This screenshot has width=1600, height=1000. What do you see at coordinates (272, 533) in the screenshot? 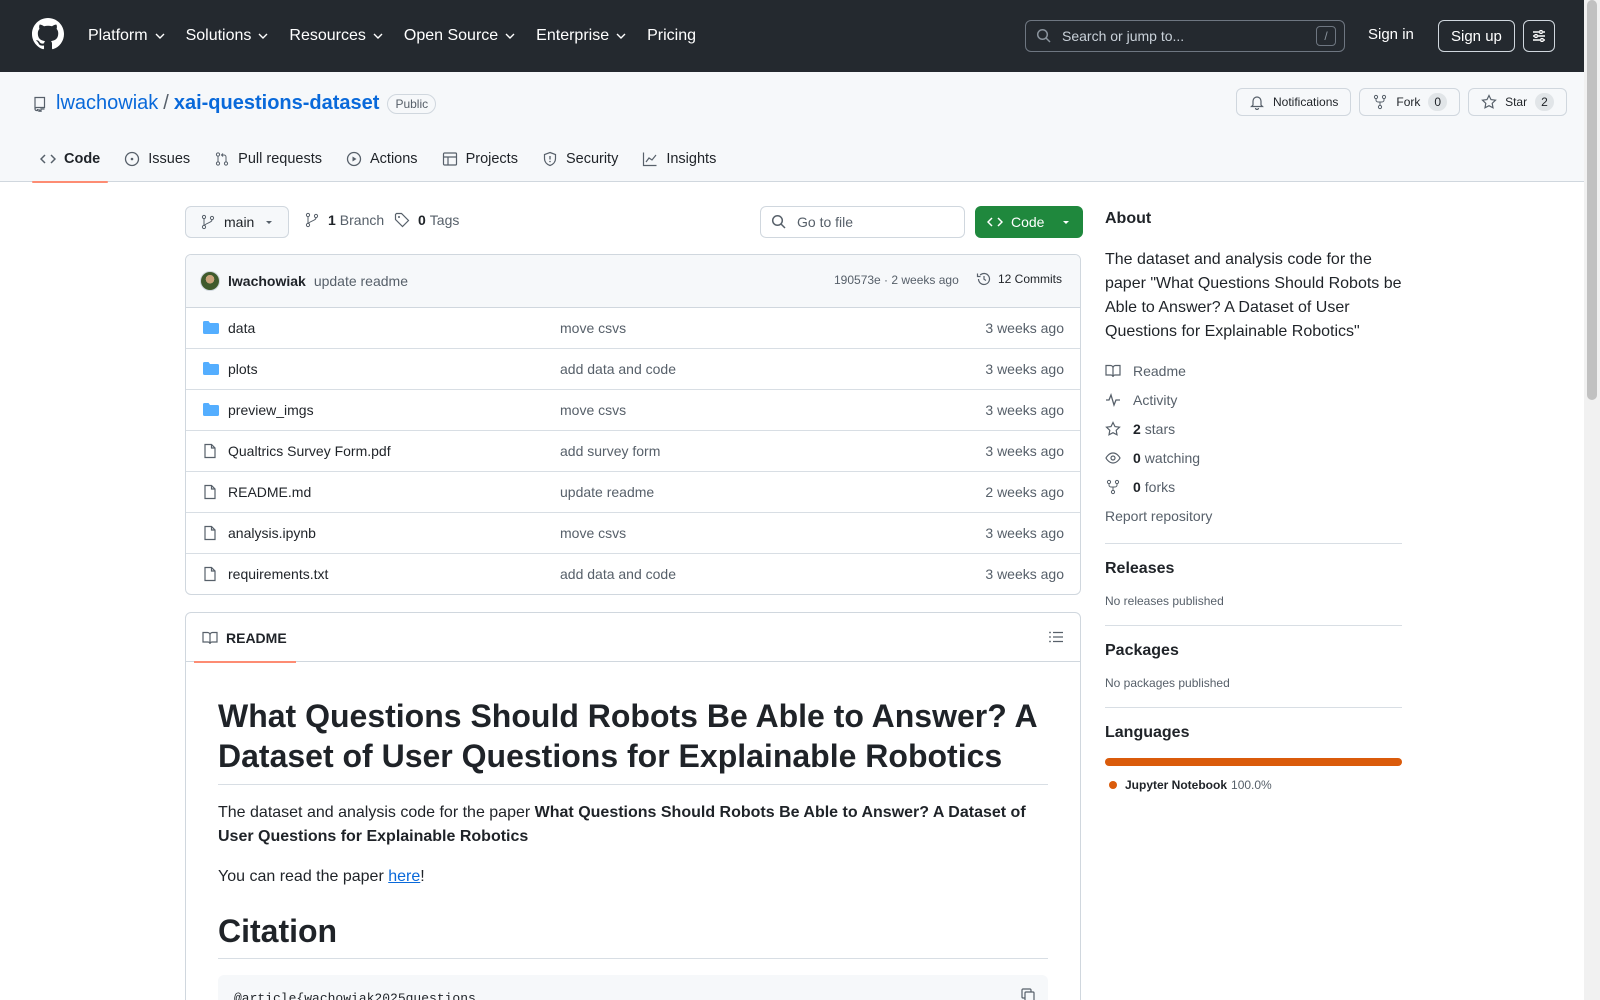
I see `file-name-link: analysis.ipynb` at bounding box center [272, 533].